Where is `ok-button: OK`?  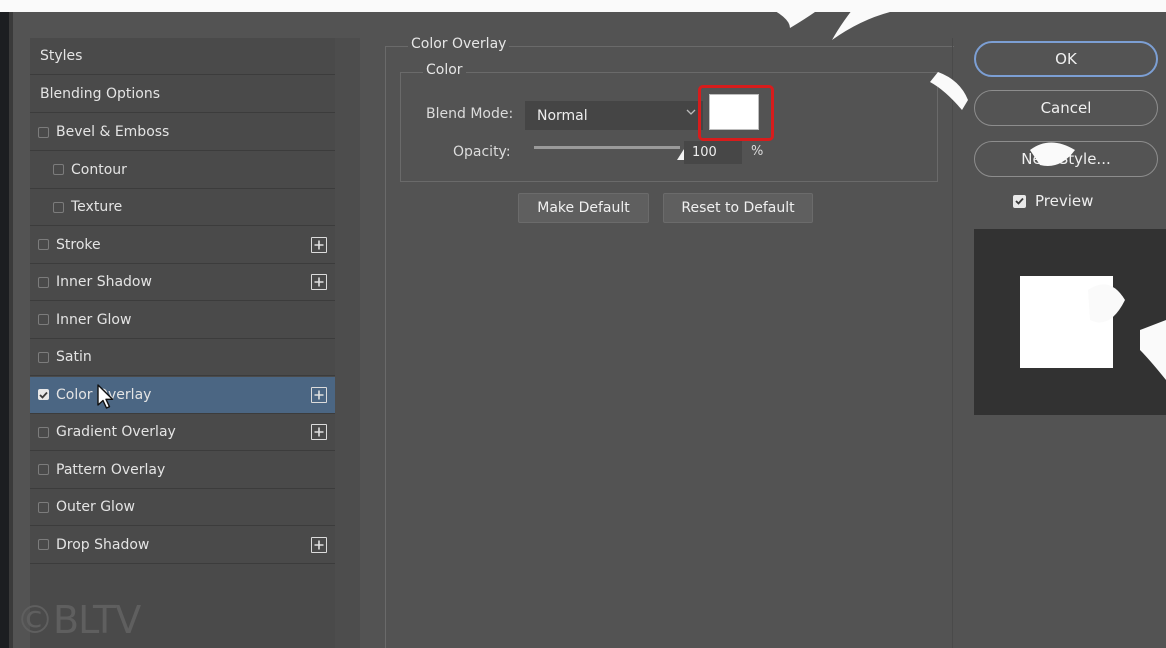
ok-button: OK is located at coordinates (1066, 59).